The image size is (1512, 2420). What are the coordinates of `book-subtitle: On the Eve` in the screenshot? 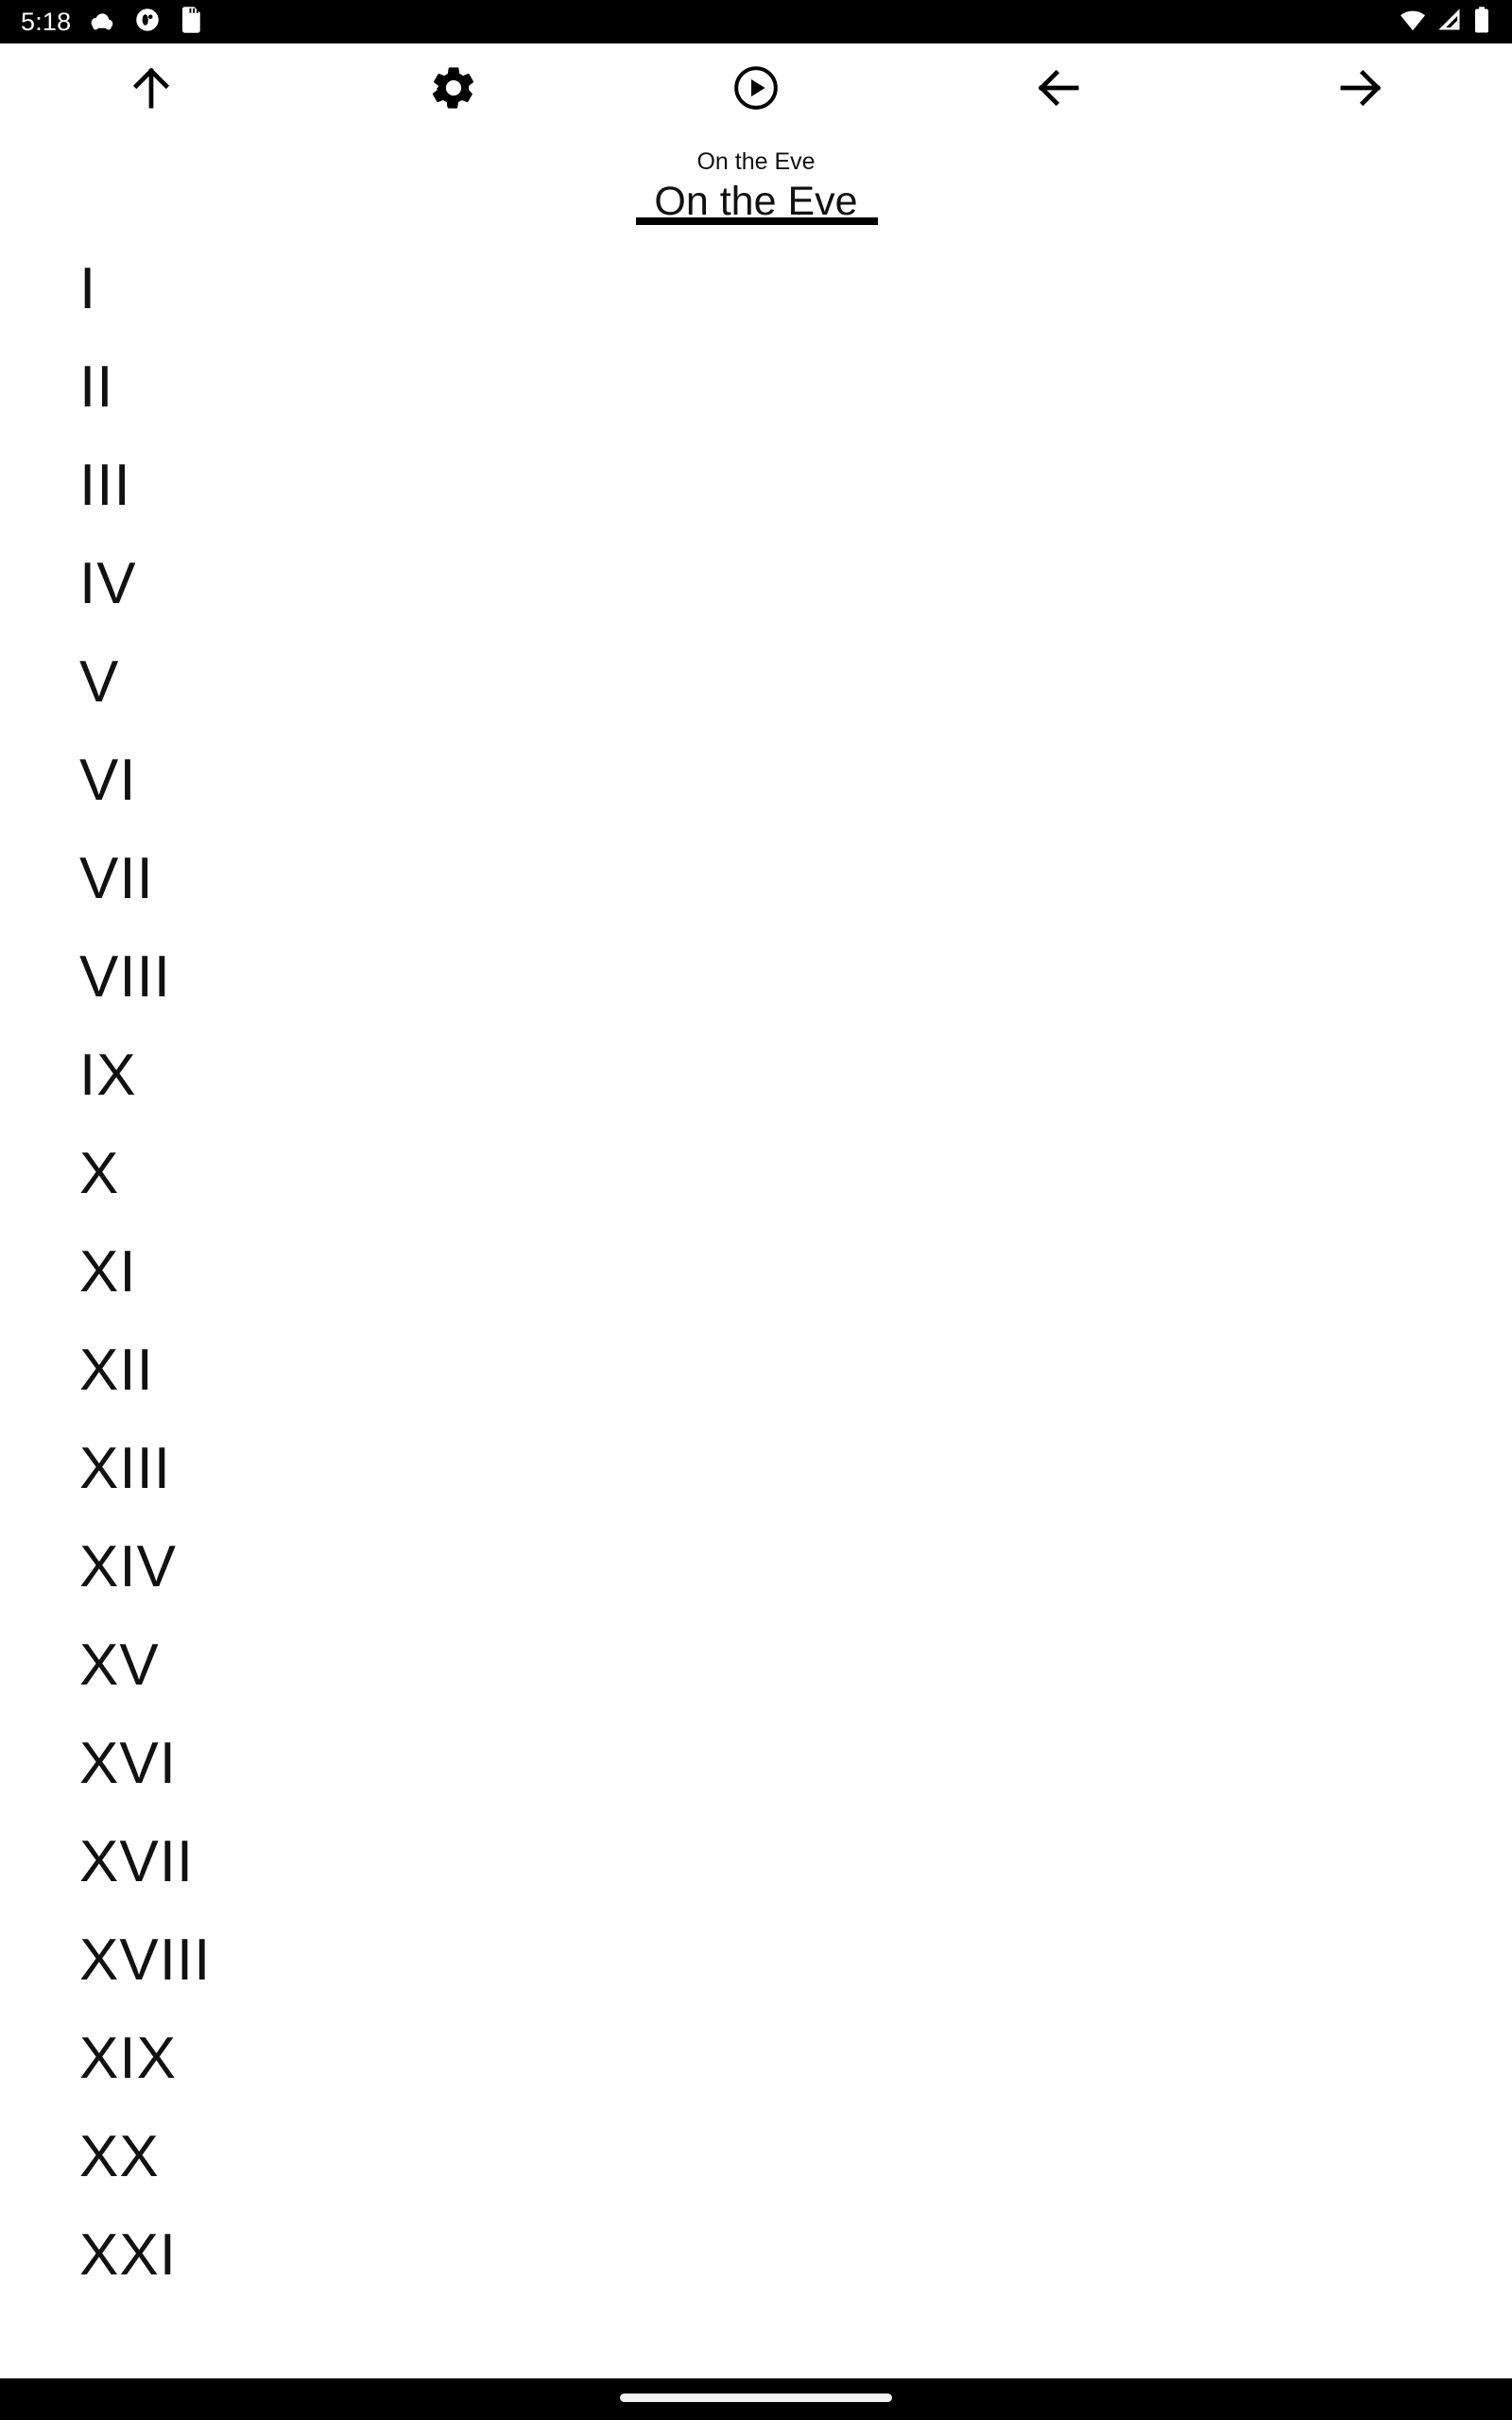 It's located at (756, 161).